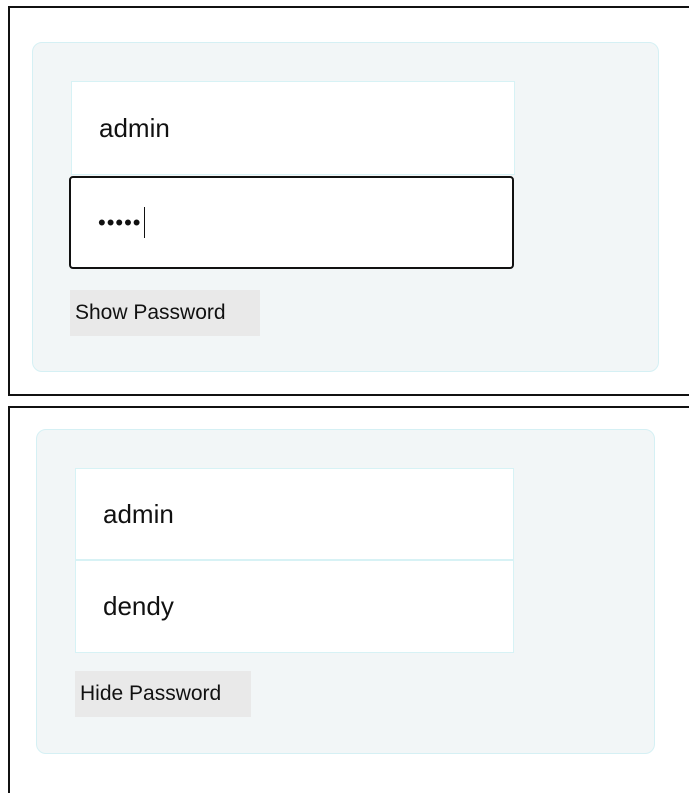  Describe the element at coordinates (144, 222) in the screenshot. I see `text-caret` at that location.